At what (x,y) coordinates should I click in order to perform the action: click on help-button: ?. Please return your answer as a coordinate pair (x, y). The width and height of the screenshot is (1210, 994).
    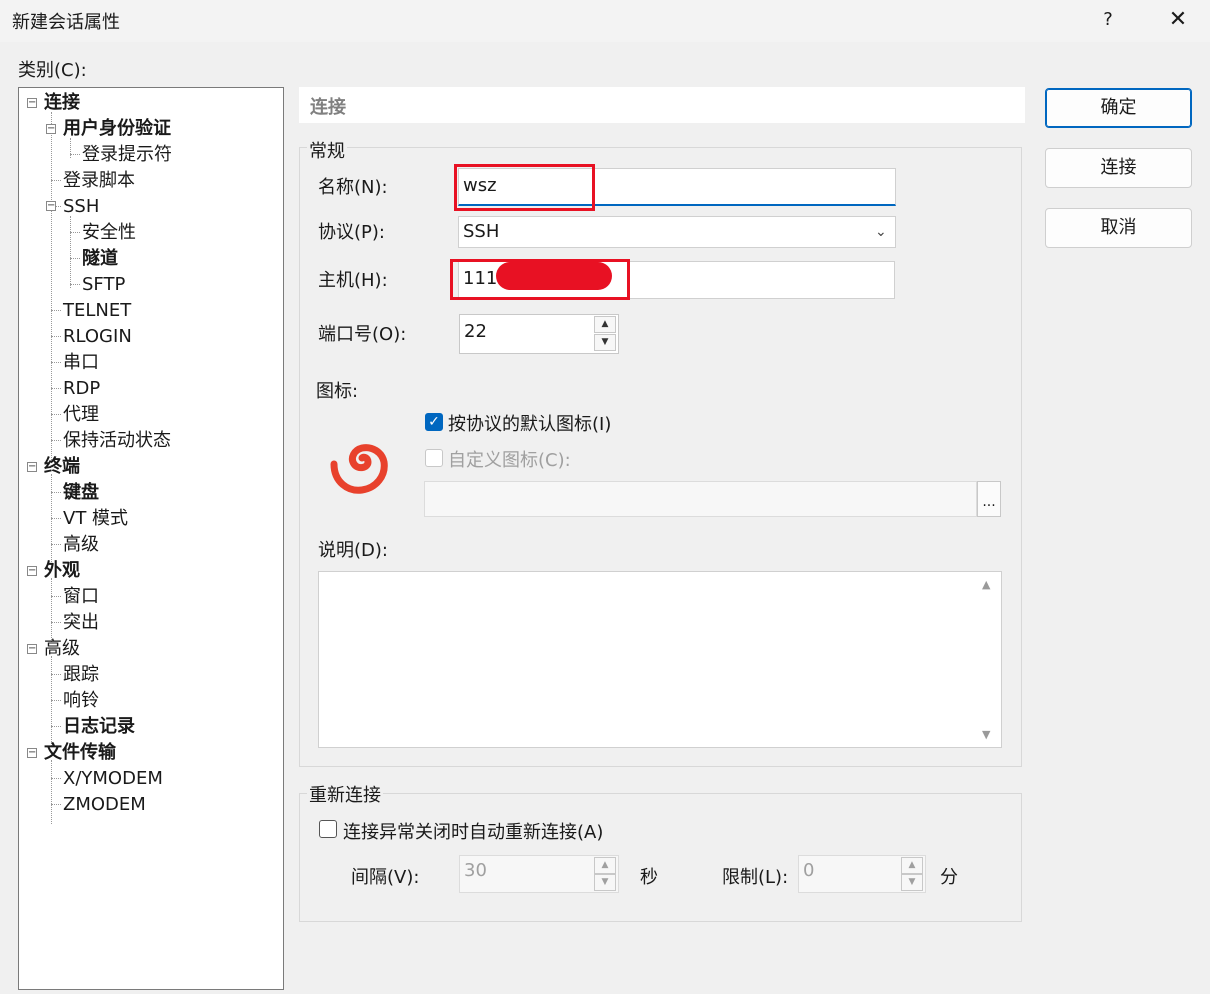
    Looking at the image, I should click on (1108, 20).